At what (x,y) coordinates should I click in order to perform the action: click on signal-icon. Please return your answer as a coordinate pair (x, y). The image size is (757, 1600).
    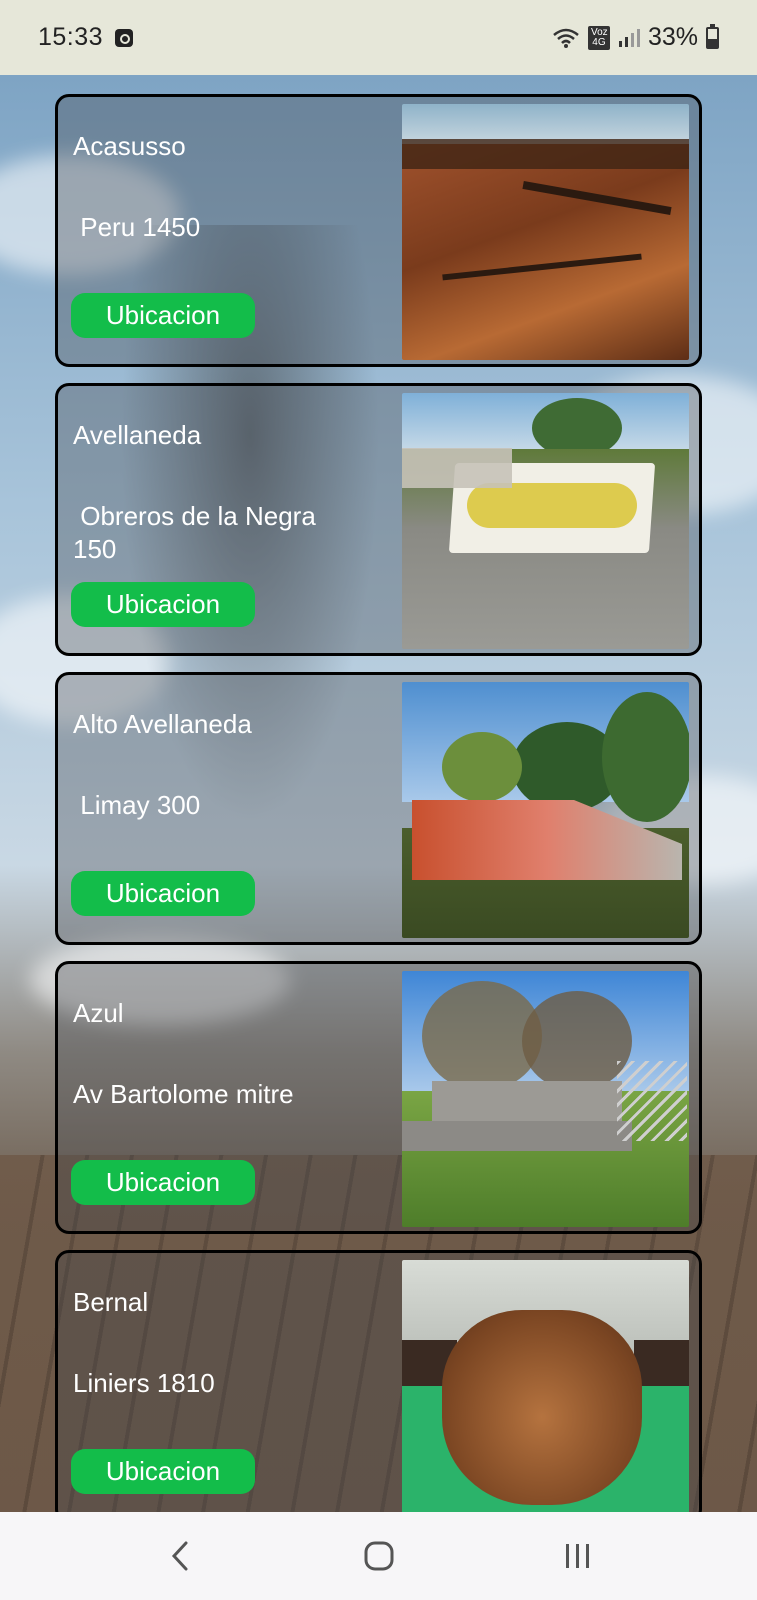
    Looking at the image, I should click on (629, 37).